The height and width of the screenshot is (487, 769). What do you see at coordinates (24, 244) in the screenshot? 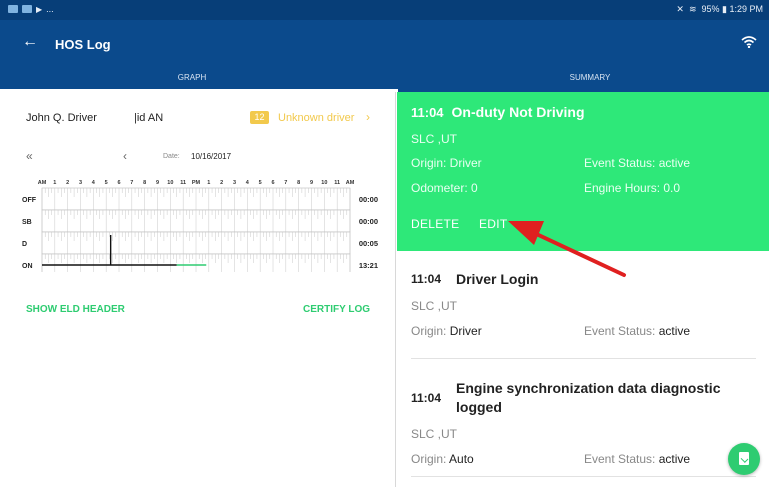
I see `row-label: D` at bounding box center [24, 244].